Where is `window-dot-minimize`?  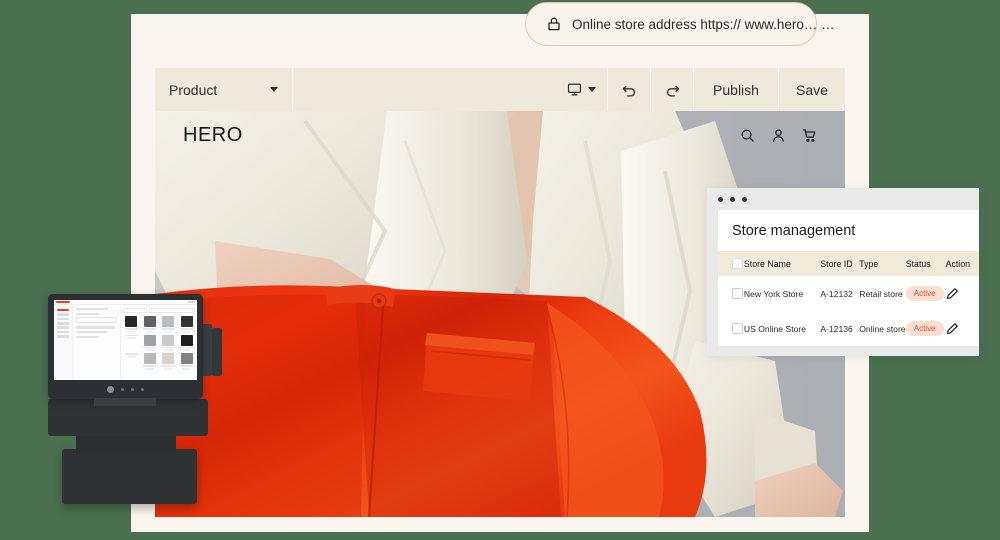
window-dot-minimize is located at coordinates (732, 199).